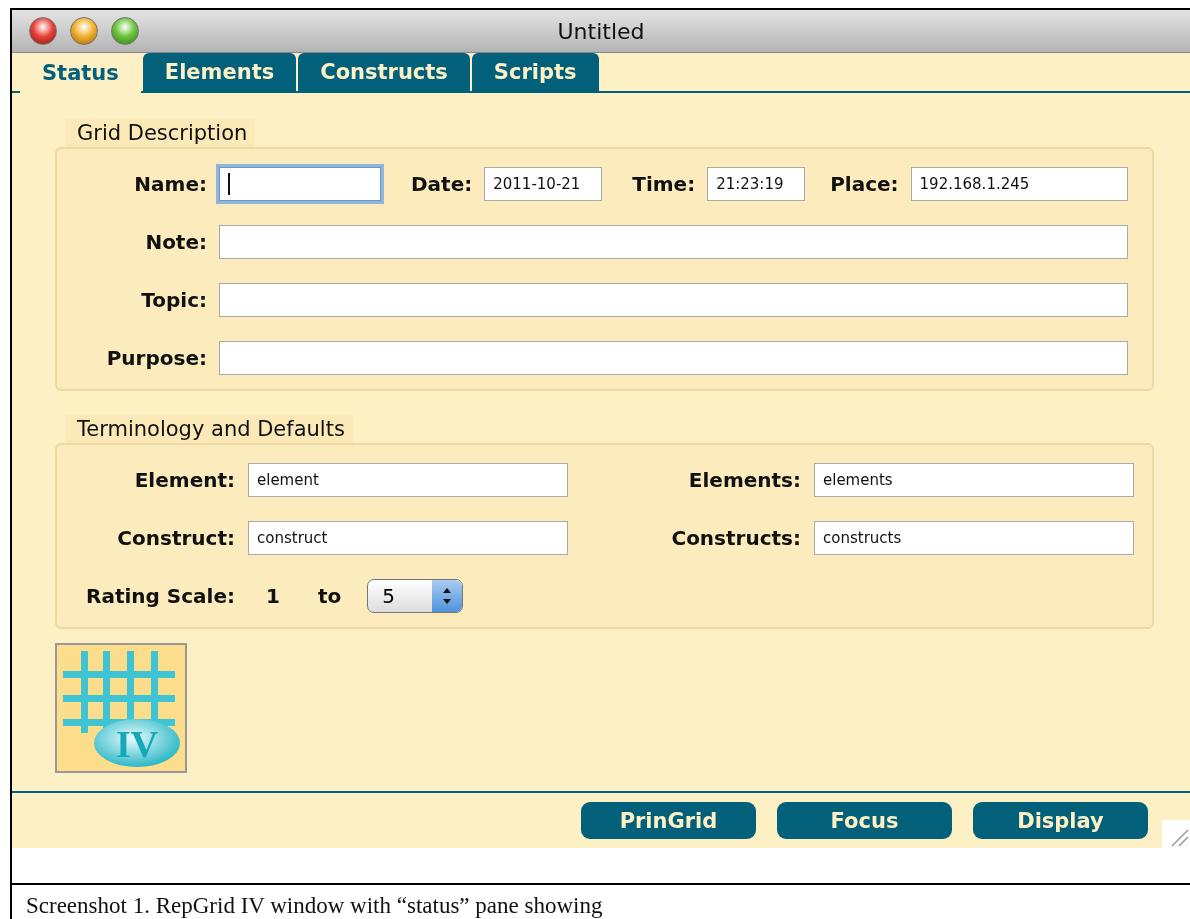 This screenshot has height=919, width=1190. Describe the element at coordinates (314, 905) in the screenshot. I see `figure-caption: Screenshot 1. RepGrid IV window with “status” pane showing` at that location.